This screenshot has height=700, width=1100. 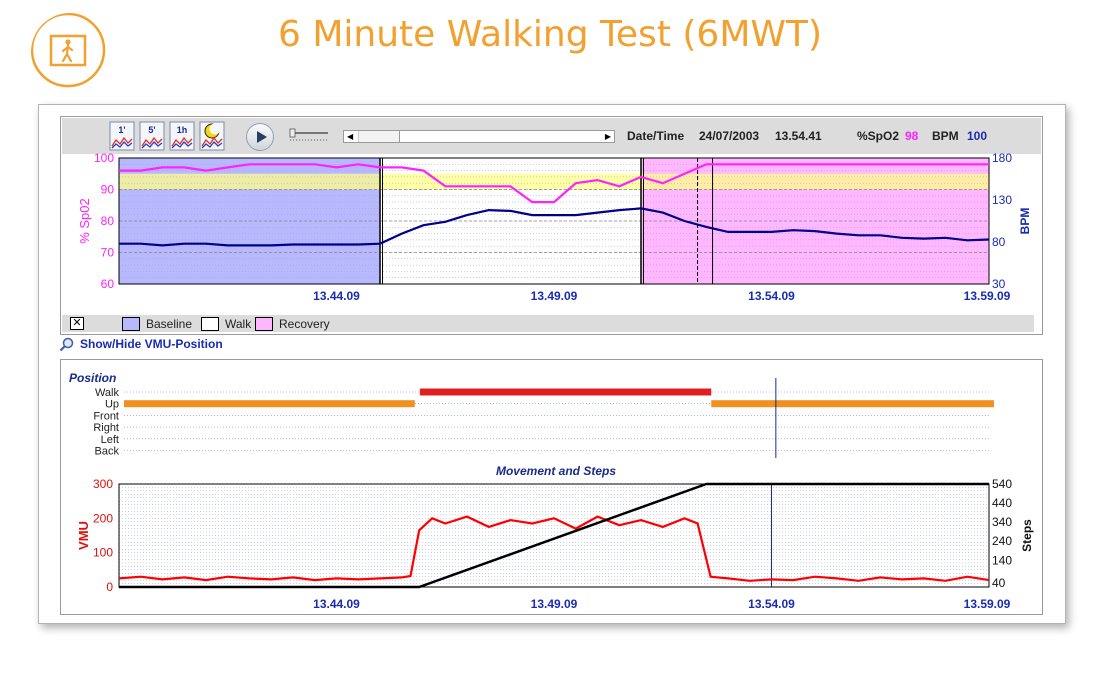 I want to click on spo2-tick-label: 80, so click(x=108, y=221).